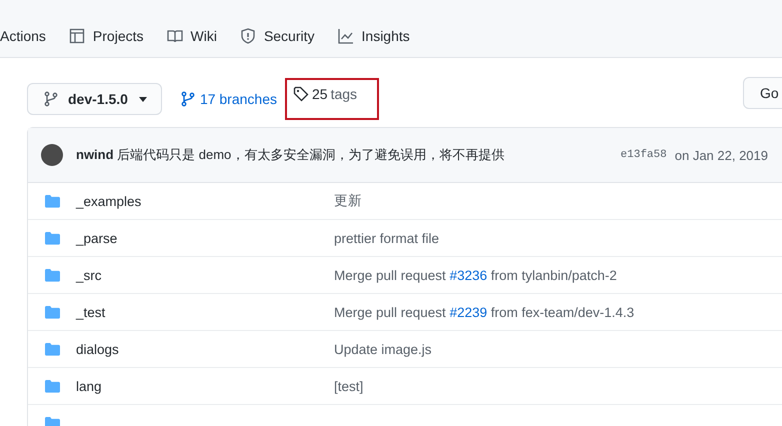 The image size is (782, 426). What do you see at coordinates (325, 94) in the screenshot?
I see `tags-link: 25 tags` at bounding box center [325, 94].